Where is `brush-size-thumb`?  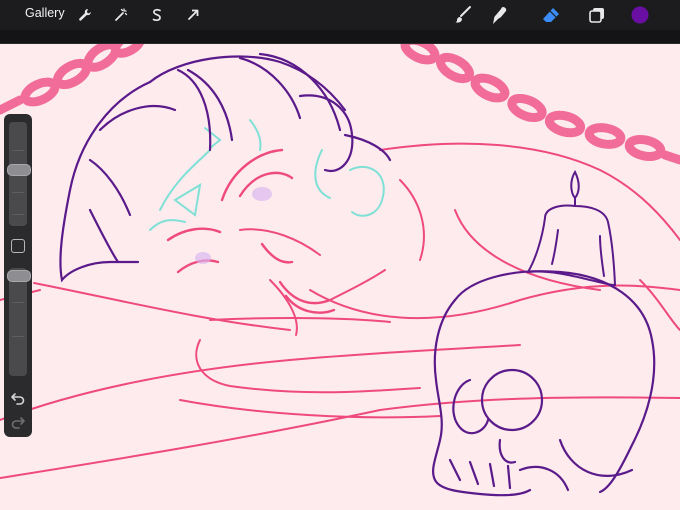
brush-size-thumb is located at coordinates (19, 170).